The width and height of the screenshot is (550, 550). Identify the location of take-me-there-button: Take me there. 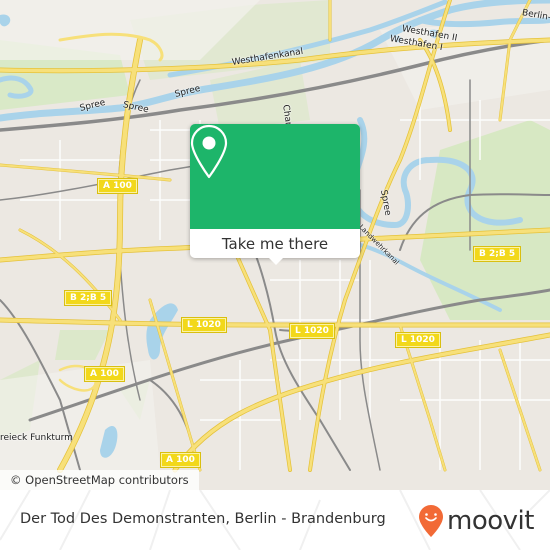
(275, 243).